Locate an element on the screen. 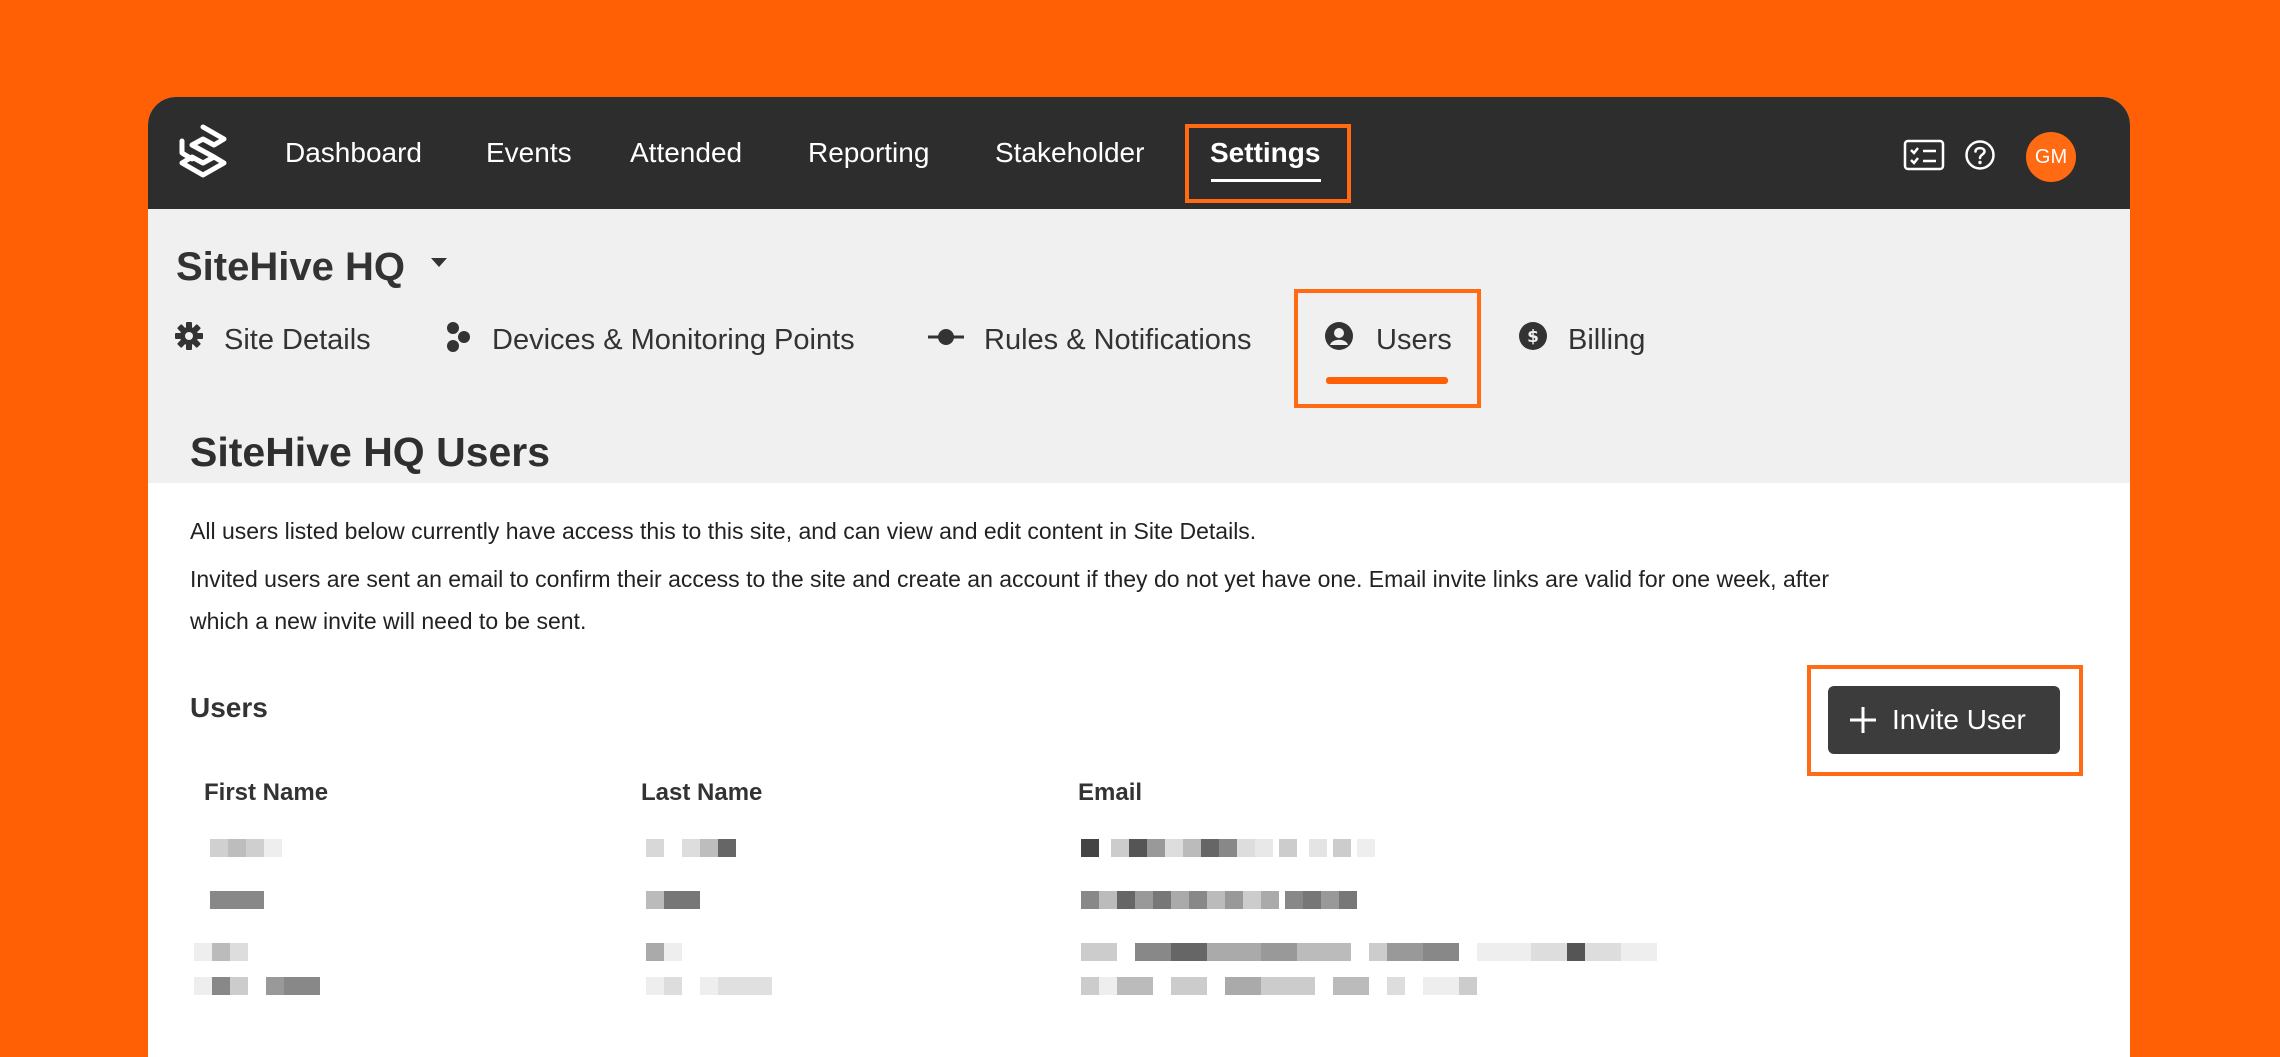 This screenshot has width=2280, height=1057. highlight-invite-user is located at coordinates (1945, 720).